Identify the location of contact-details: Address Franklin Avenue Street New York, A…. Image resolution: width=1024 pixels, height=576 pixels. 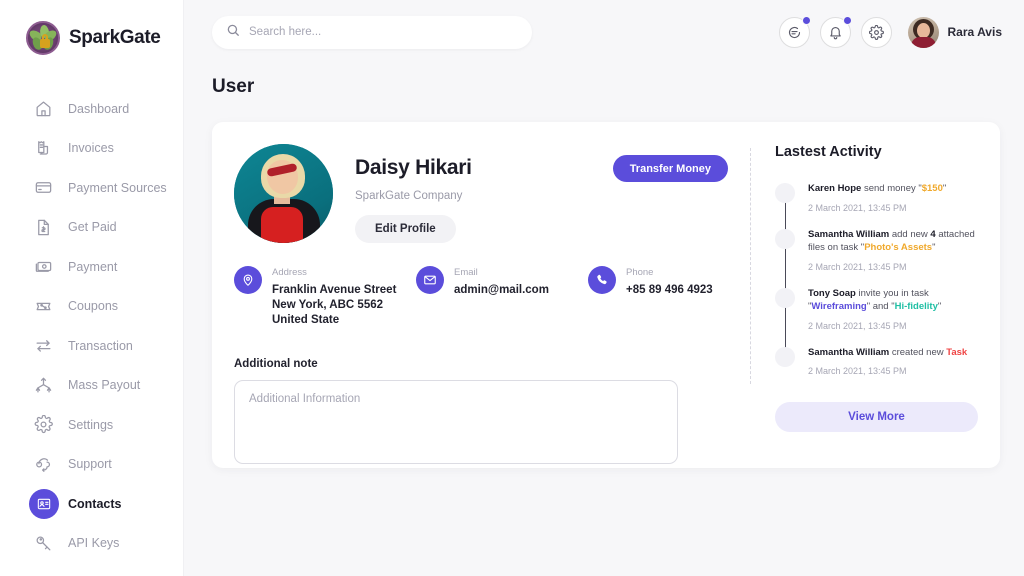
(492, 297).